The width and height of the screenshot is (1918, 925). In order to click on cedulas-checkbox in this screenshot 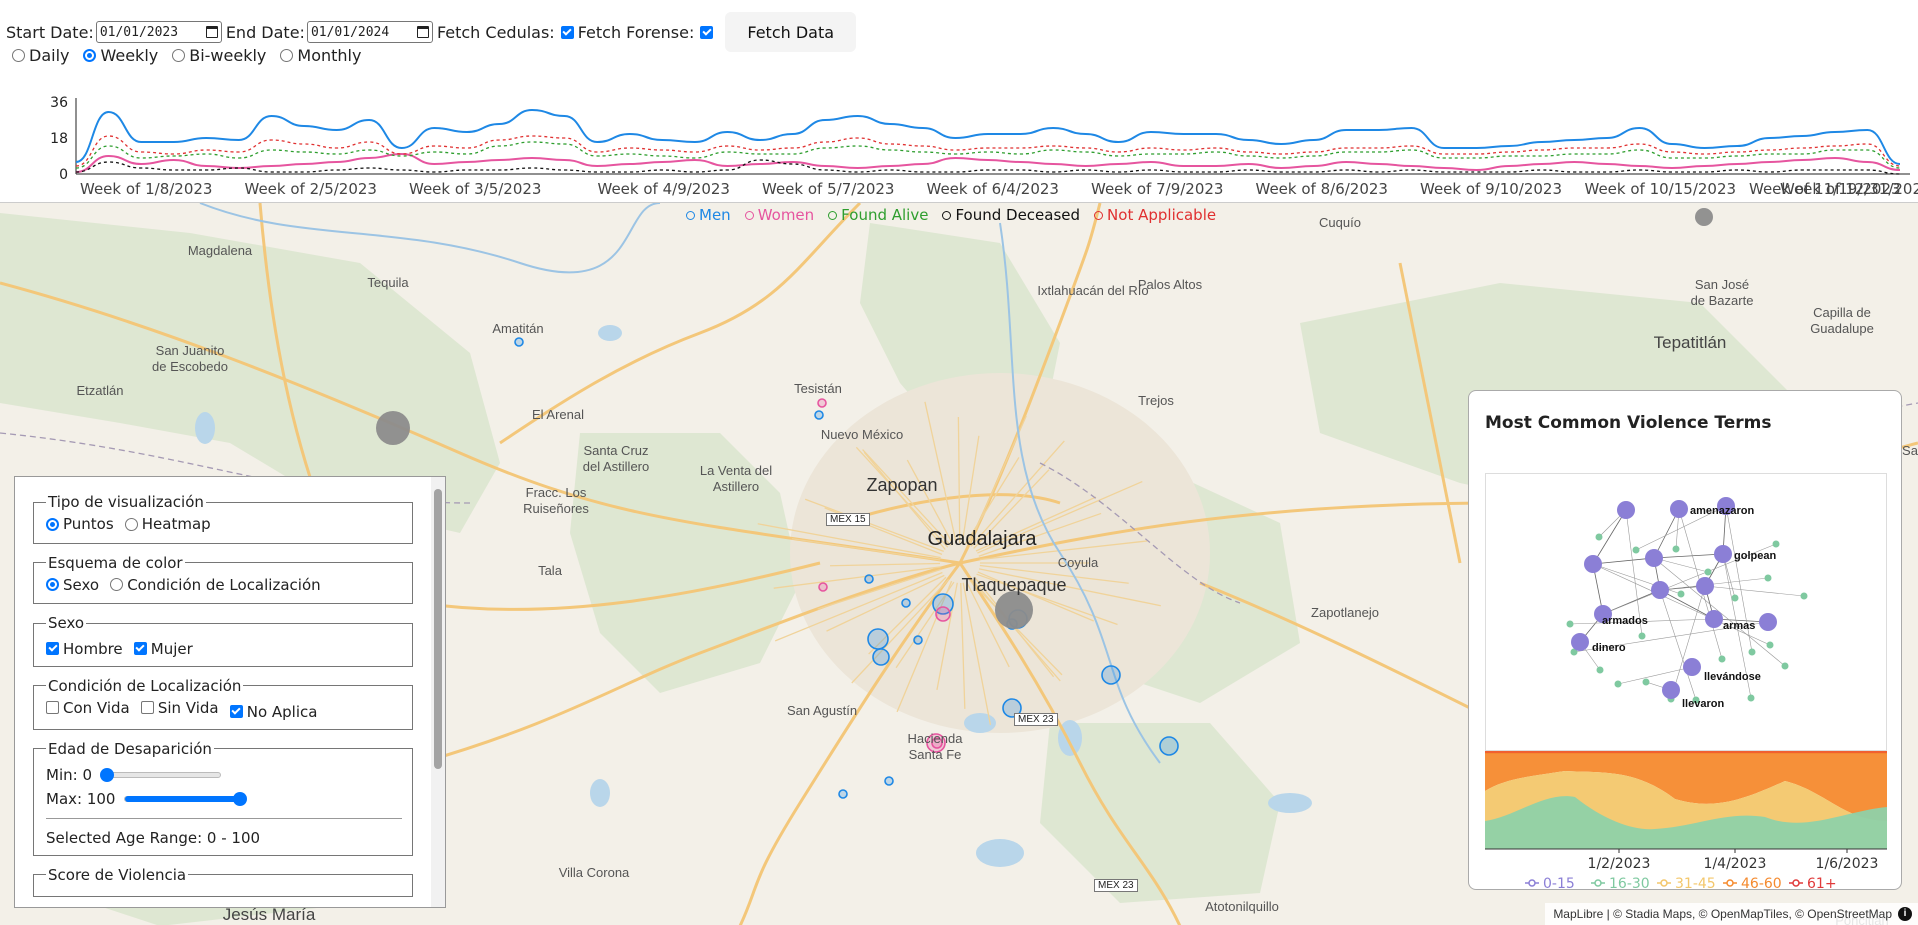, I will do `click(567, 32)`.